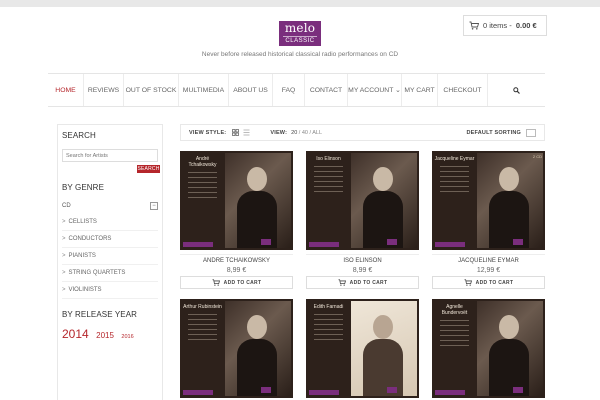 The height and width of the screenshot is (400, 600). What do you see at coordinates (202, 200) in the screenshot?
I see `cover-text-panel: André Tchaikowsky` at bounding box center [202, 200].